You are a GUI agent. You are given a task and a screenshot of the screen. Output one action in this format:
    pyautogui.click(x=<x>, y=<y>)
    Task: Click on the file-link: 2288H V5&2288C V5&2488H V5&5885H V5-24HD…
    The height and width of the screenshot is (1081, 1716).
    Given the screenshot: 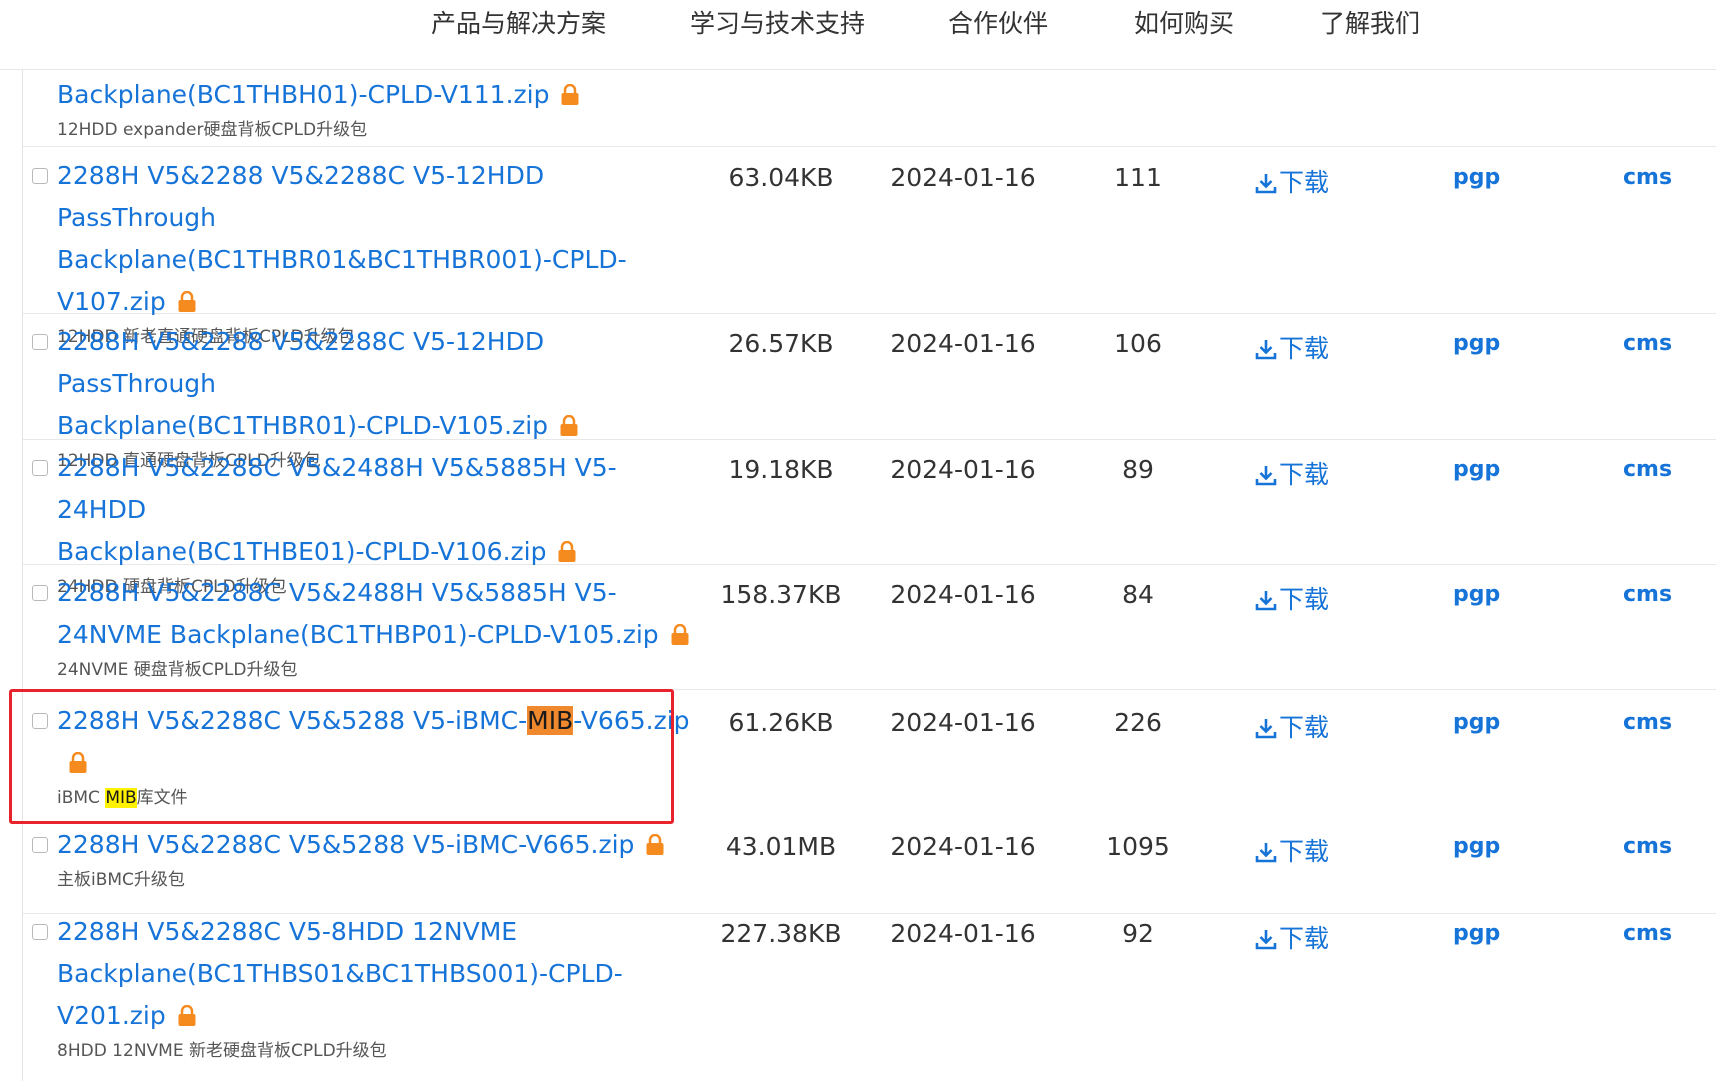 What is the action you would take?
    pyautogui.click(x=375, y=511)
    